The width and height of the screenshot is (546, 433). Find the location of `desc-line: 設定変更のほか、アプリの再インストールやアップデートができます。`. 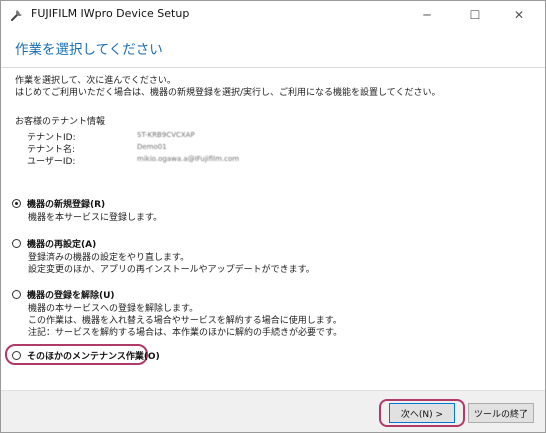

desc-line: 設定変更のほか、アプリの再インストールやアップデートができます。 is located at coordinates (171, 270).